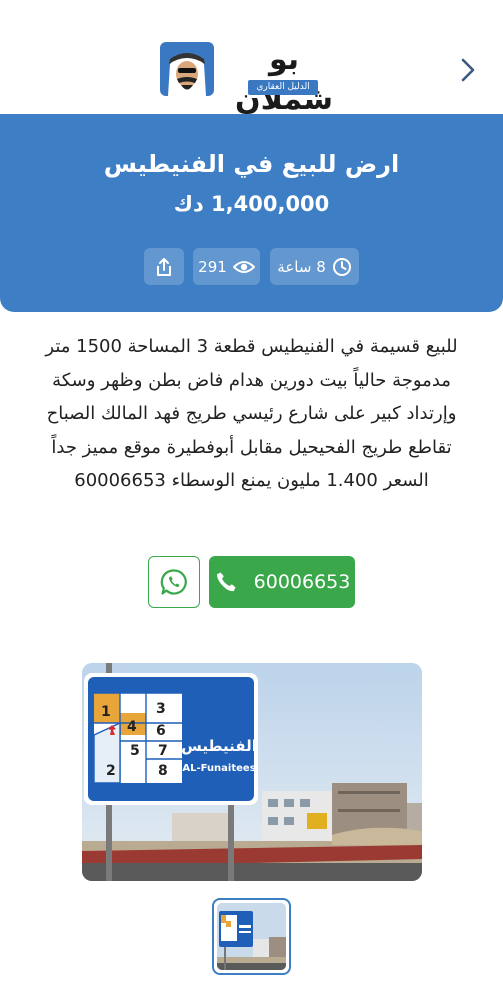 The height and width of the screenshot is (1000, 503). Describe the element at coordinates (302, 582) in the screenshot. I see `phone-number: 60006653` at that location.